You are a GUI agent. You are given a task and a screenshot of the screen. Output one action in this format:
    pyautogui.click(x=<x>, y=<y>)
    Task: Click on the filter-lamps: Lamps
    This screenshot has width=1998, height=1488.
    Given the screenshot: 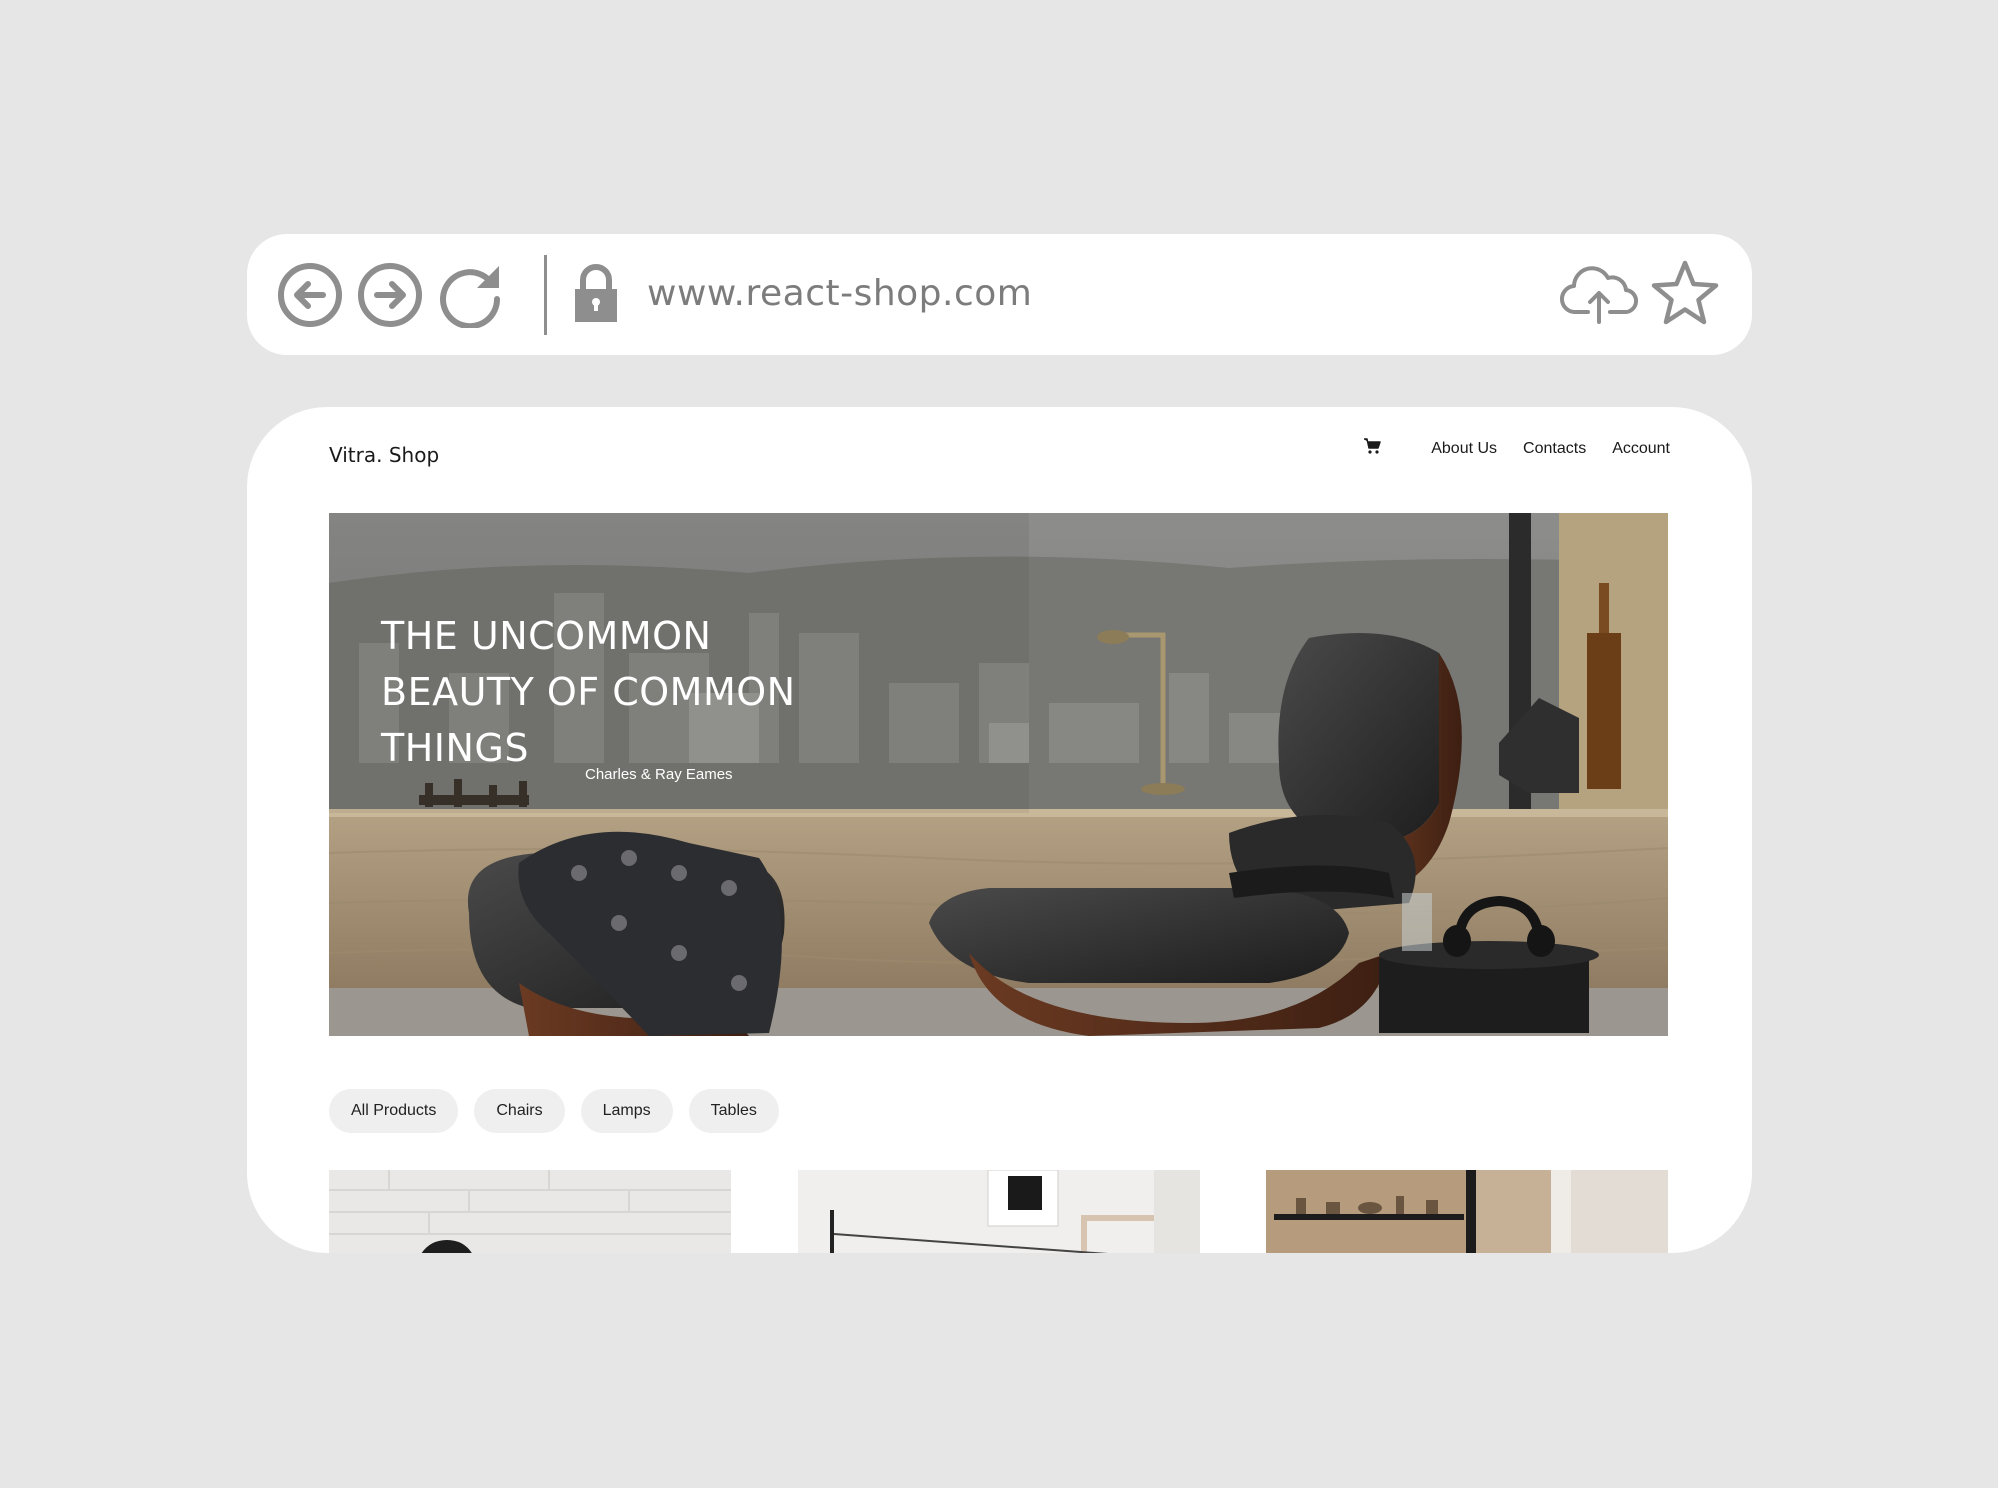 What is the action you would take?
    pyautogui.click(x=626, y=1111)
    